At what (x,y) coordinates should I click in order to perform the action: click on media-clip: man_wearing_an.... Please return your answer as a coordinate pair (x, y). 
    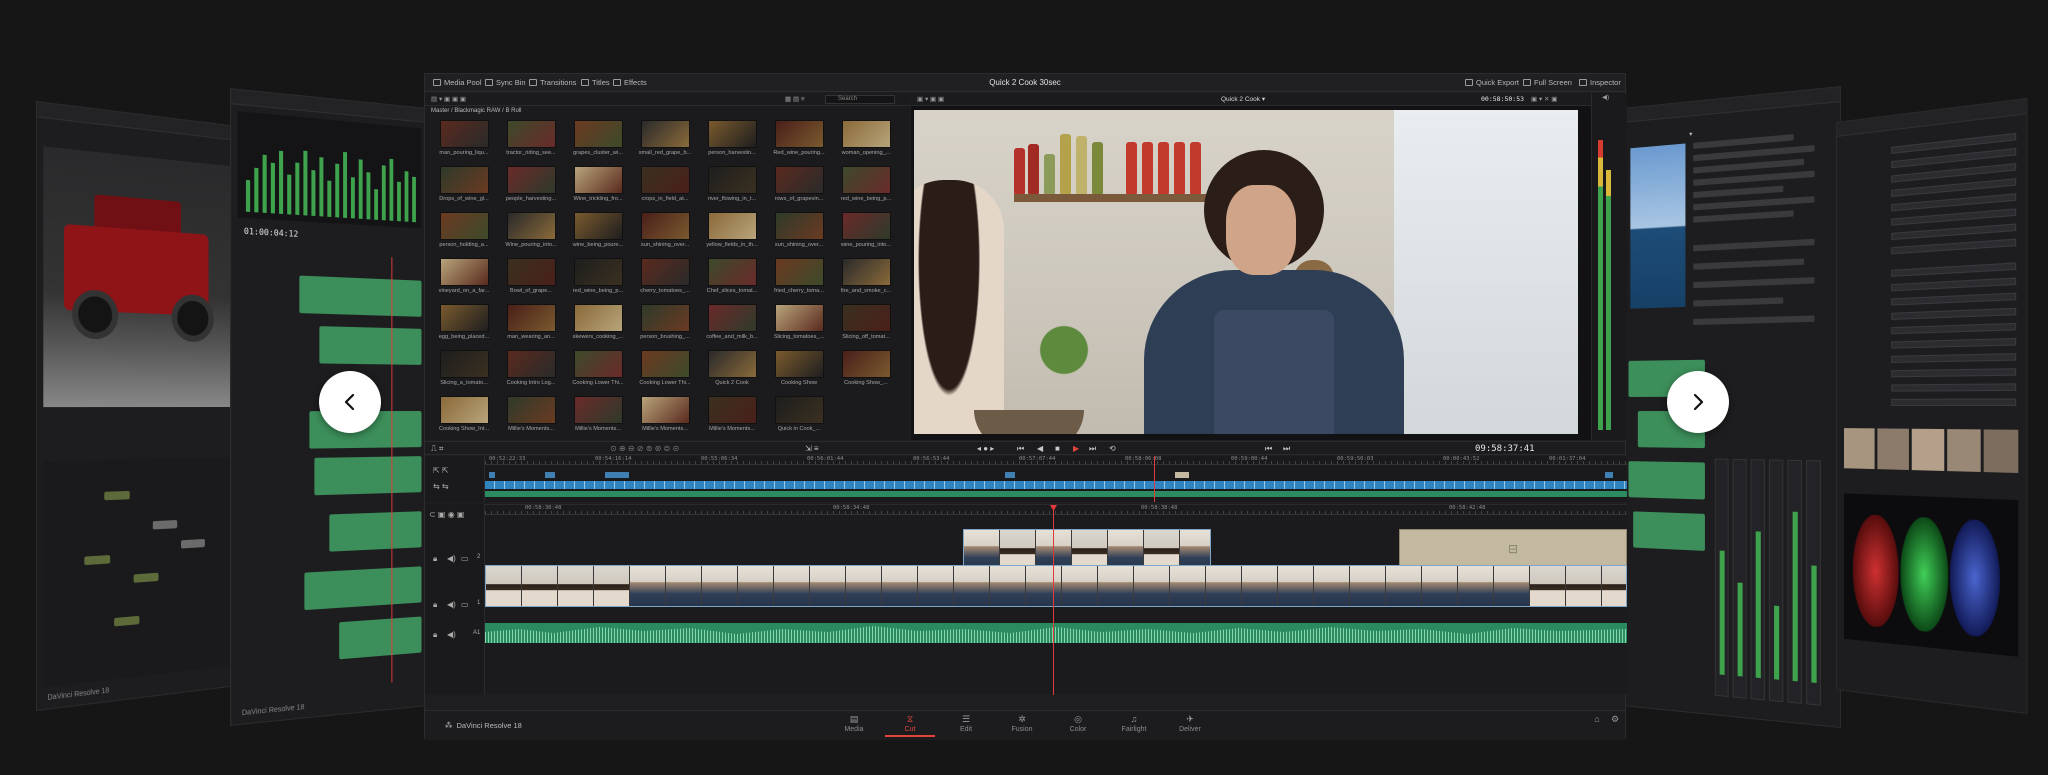
    Looking at the image, I should click on (531, 322).